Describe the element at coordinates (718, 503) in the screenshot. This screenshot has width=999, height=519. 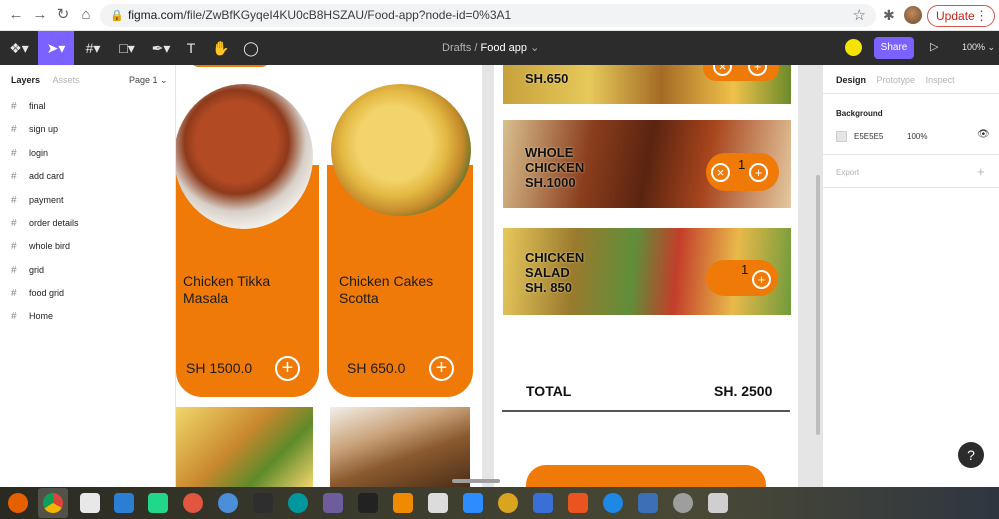
I see `screenshot-icon` at that location.